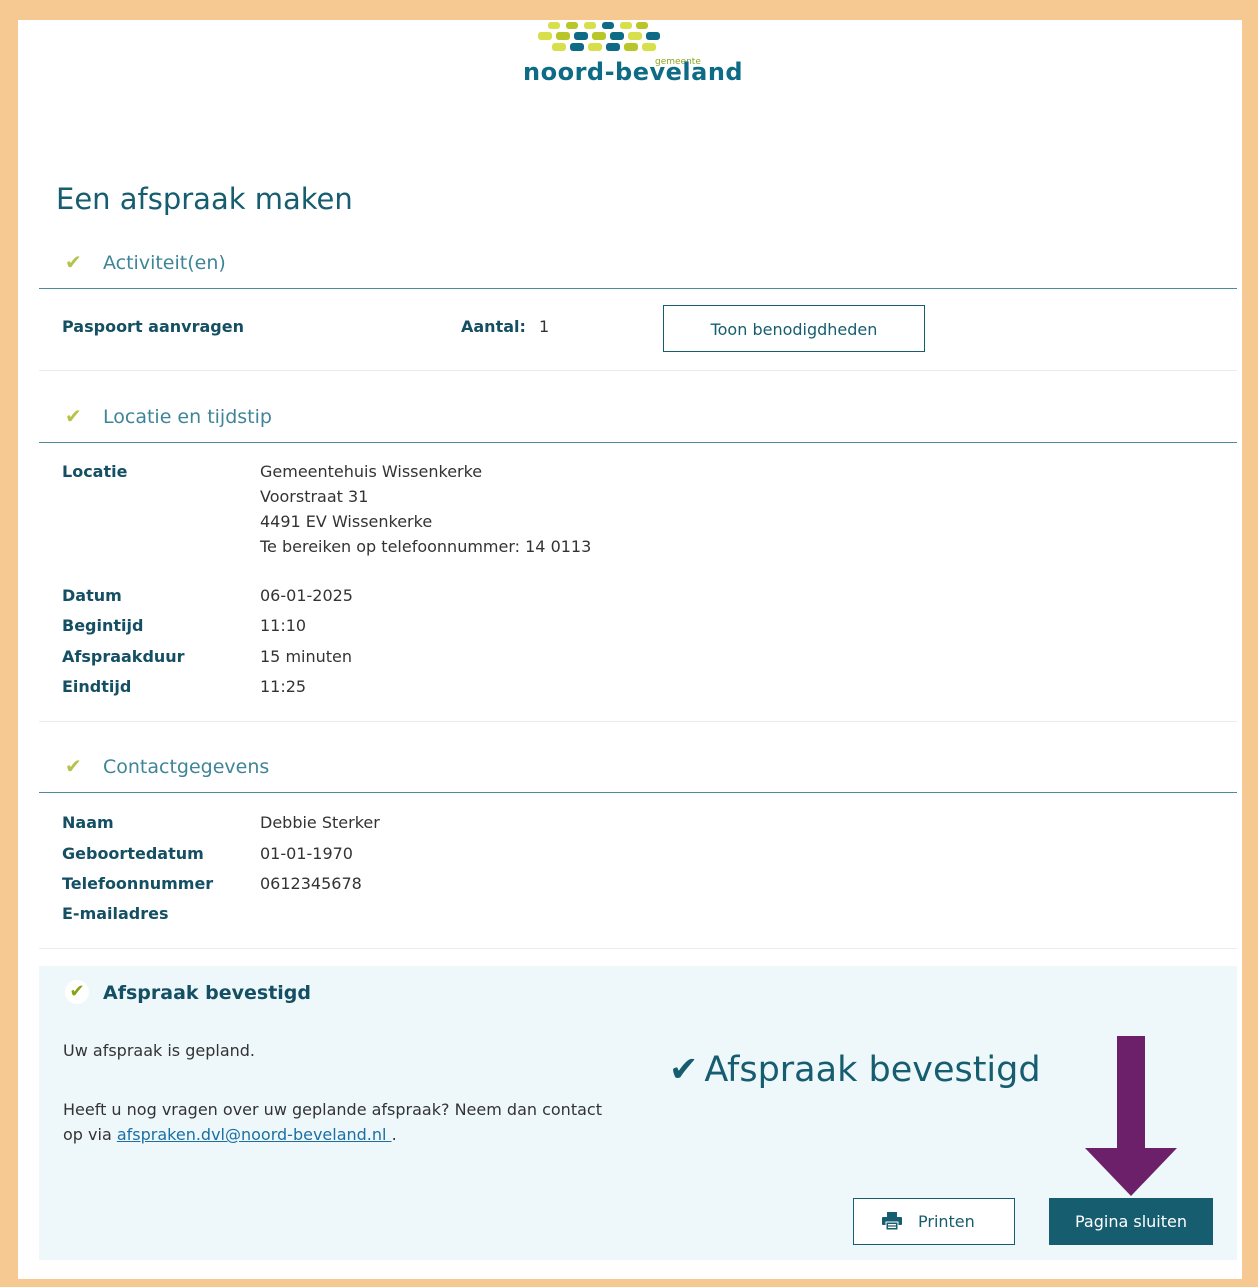 This screenshot has width=1258, height=1287. Describe the element at coordinates (207, 993) in the screenshot. I see `confirmation-title: Afspraak bevestigd` at that location.